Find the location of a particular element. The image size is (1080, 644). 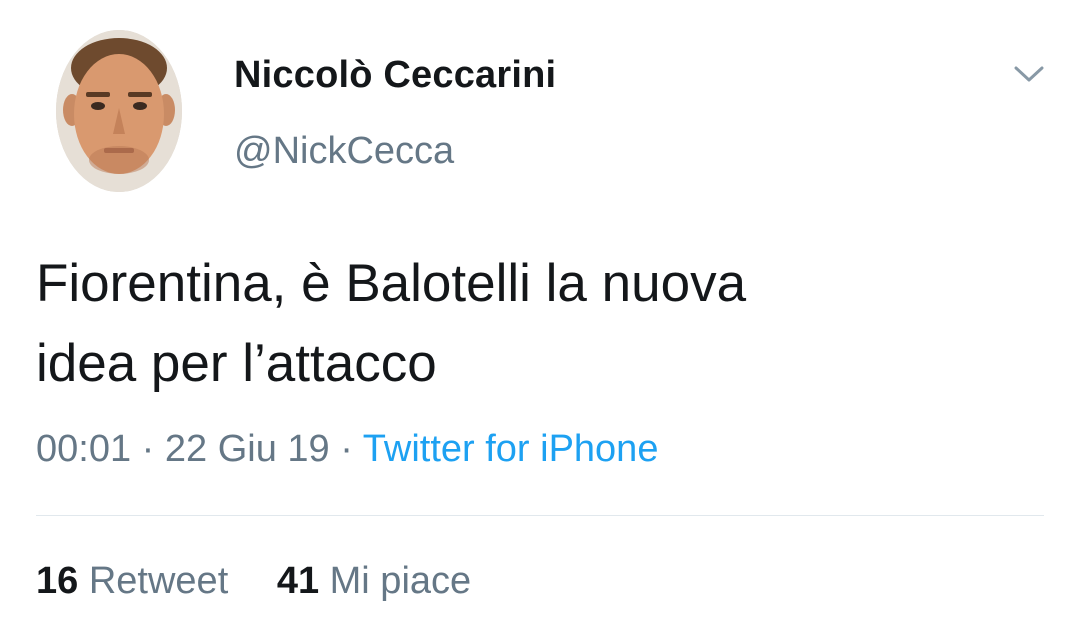

tweet-stats: 16 Retweet 41 Mi piace is located at coordinates (253, 581).